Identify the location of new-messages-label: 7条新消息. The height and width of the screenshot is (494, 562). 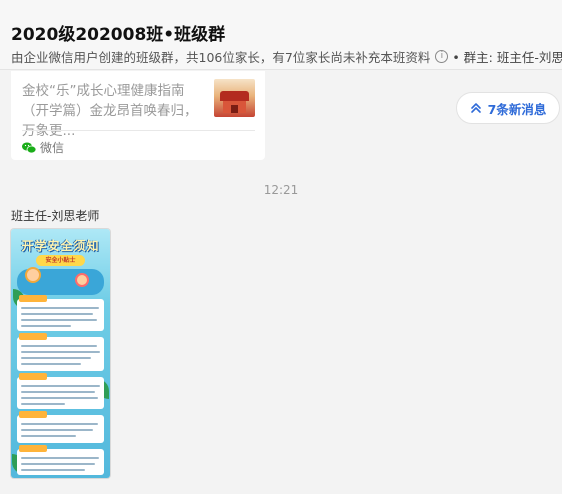
(517, 109).